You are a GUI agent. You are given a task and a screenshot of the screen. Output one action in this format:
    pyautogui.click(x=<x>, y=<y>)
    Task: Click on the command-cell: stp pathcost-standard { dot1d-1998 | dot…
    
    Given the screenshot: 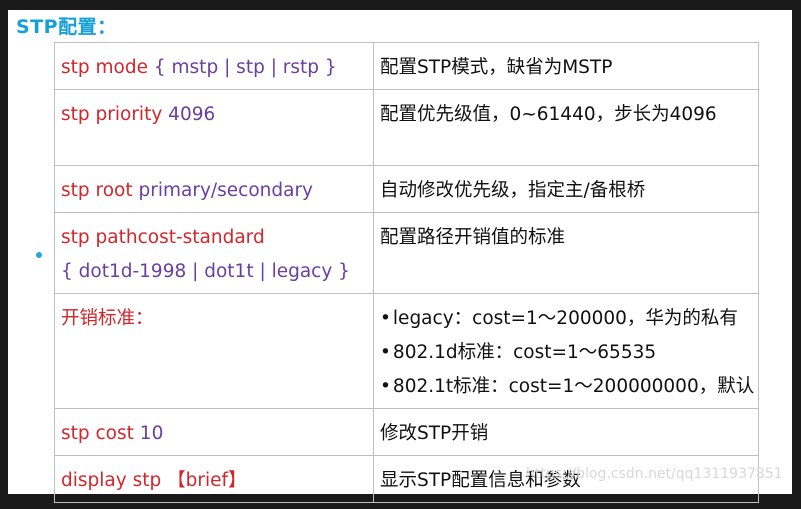 What is the action you would take?
    pyautogui.click(x=214, y=253)
    